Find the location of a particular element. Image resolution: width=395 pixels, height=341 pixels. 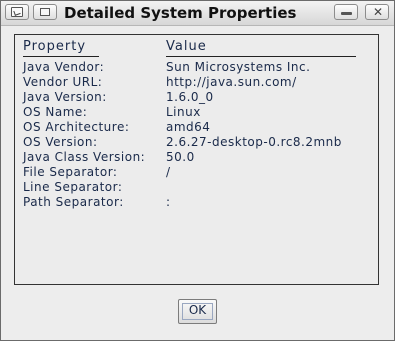

table-row: Java Version: 1.6.0_0 is located at coordinates (193, 97).